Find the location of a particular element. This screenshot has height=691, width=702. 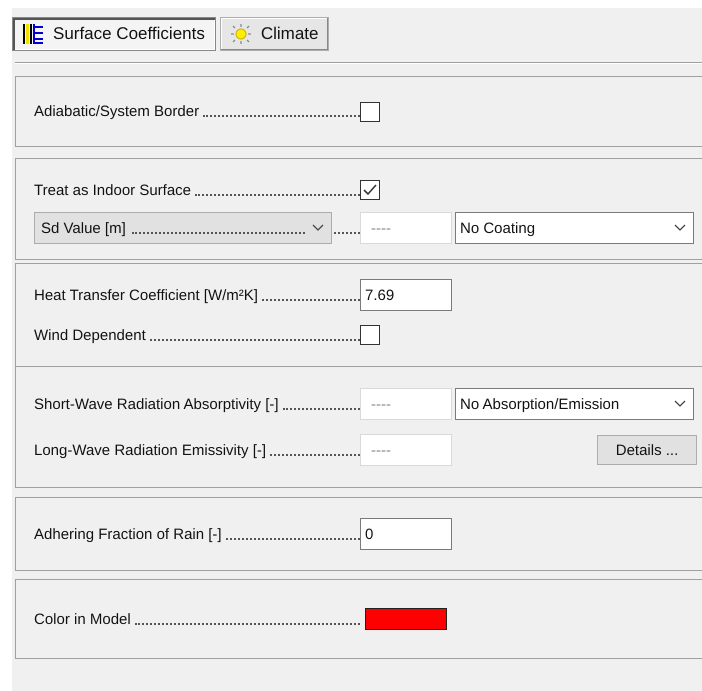

tab: Climate is located at coordinates (275, 34).